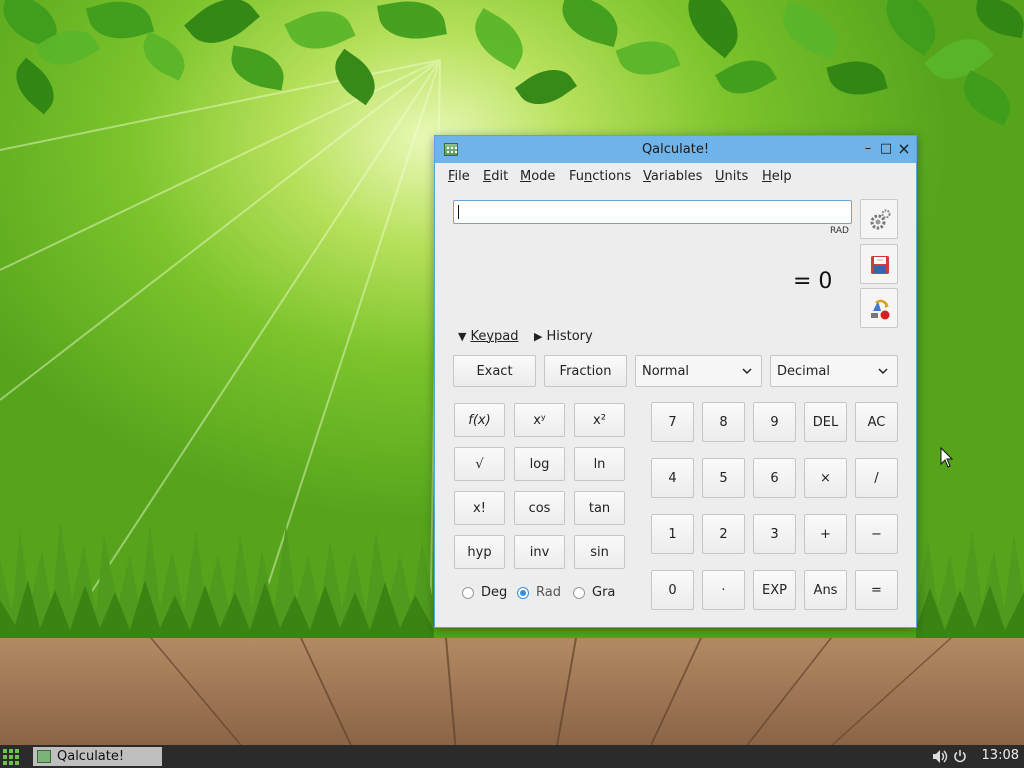 This screenshot has height=768, width=1024. What do you see at coordinates (91, 756) in the screenshot?
I see `taskbar-window-label: Qalculate!` at bounding box center [91, 756].